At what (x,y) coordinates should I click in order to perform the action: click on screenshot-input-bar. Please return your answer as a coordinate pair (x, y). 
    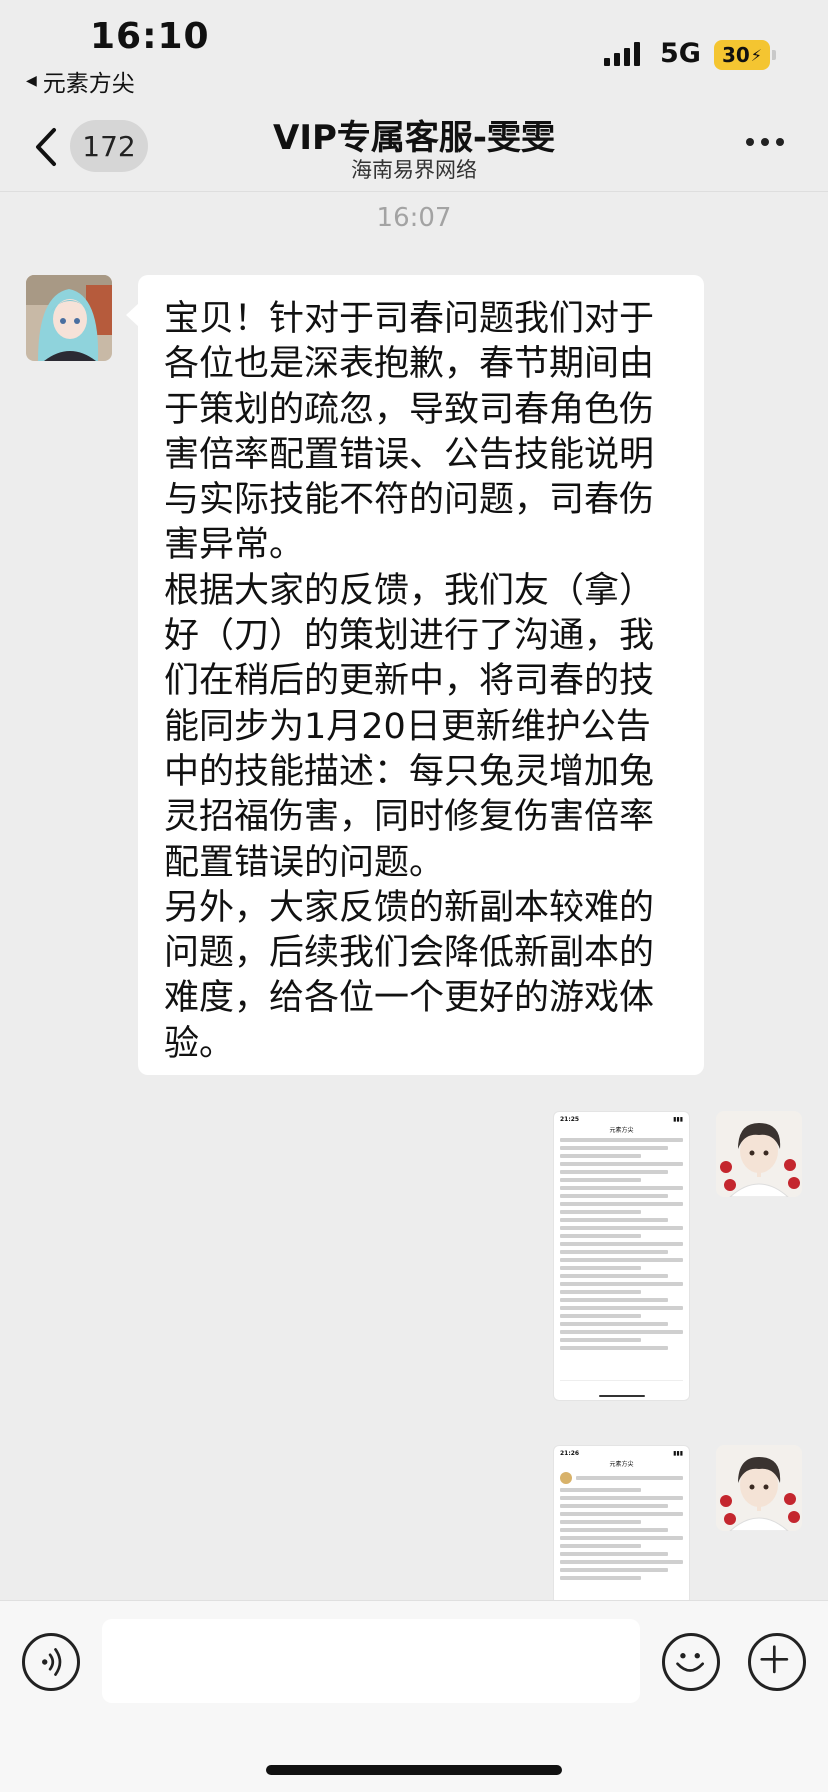
    Looking at the image, I should click on (621, 1386).